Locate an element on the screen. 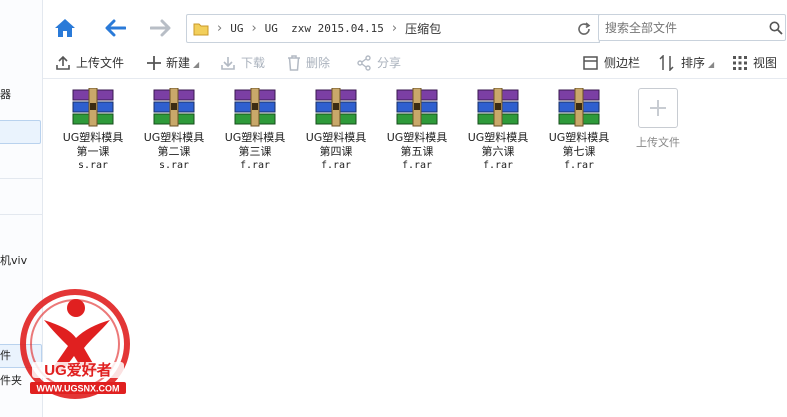 Image resolution: width=787 pixels, height=417 pixels. watermark-brand: UG爱好者 is located at coordinates (78, 370).